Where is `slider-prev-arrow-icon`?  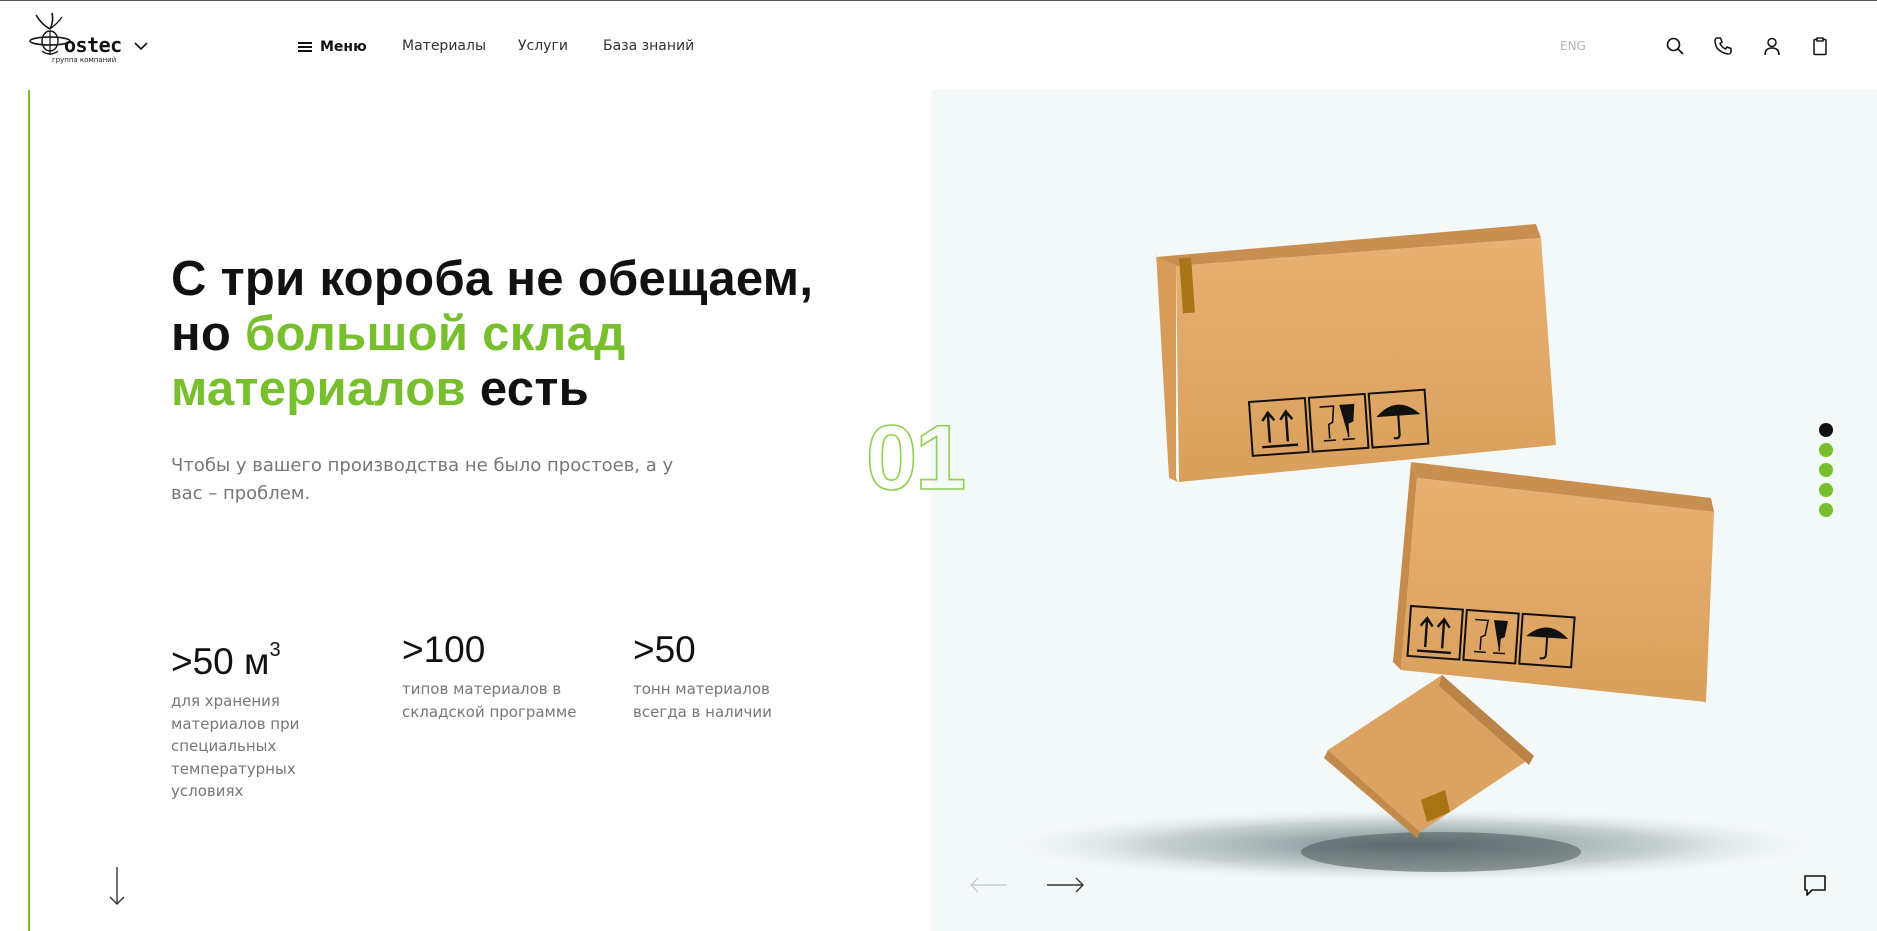
slider-prev-arrow-icon is located at coordinates (989, 885).